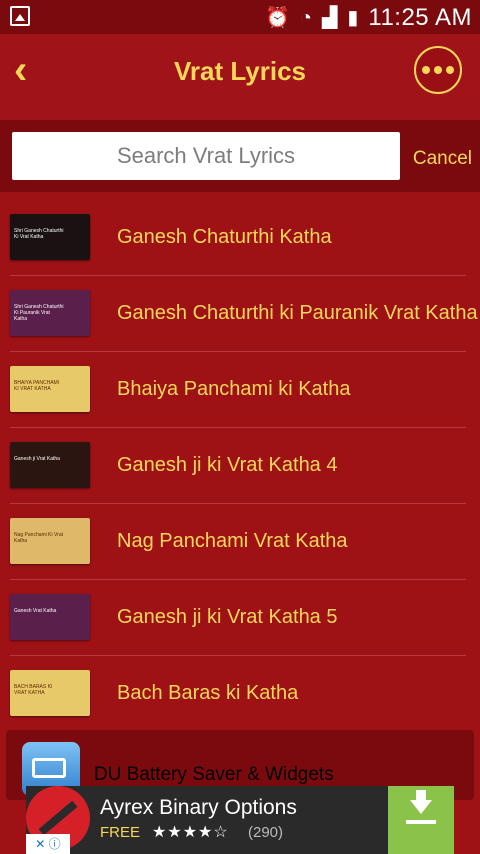 Image resolution: width=480 pixels, height=854 pixels. What do you see at coordinates (305, 18) in the screenshot?
I see `wifi-icon: ◔` at bounding box center [305, 18].